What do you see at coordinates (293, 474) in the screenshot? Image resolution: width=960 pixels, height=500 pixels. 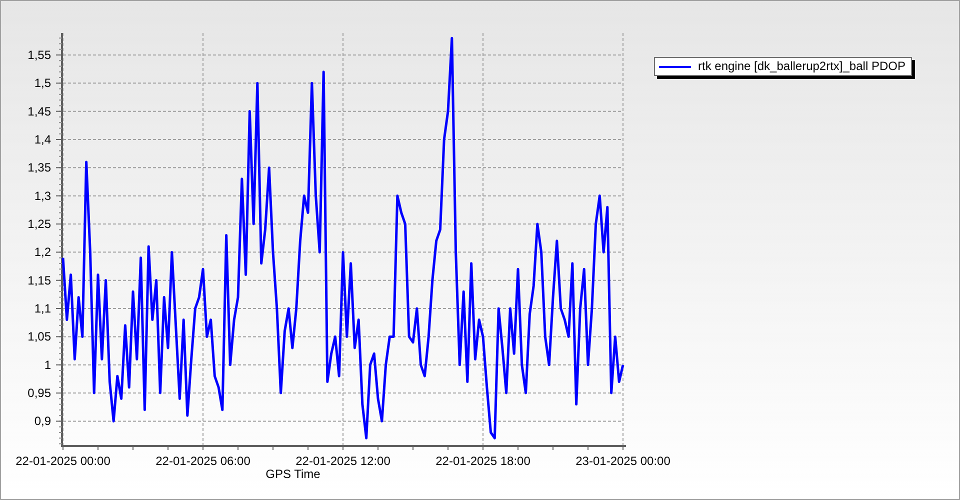 I see `x-axis-title: GPS Time` at bounding box center [293, 474].